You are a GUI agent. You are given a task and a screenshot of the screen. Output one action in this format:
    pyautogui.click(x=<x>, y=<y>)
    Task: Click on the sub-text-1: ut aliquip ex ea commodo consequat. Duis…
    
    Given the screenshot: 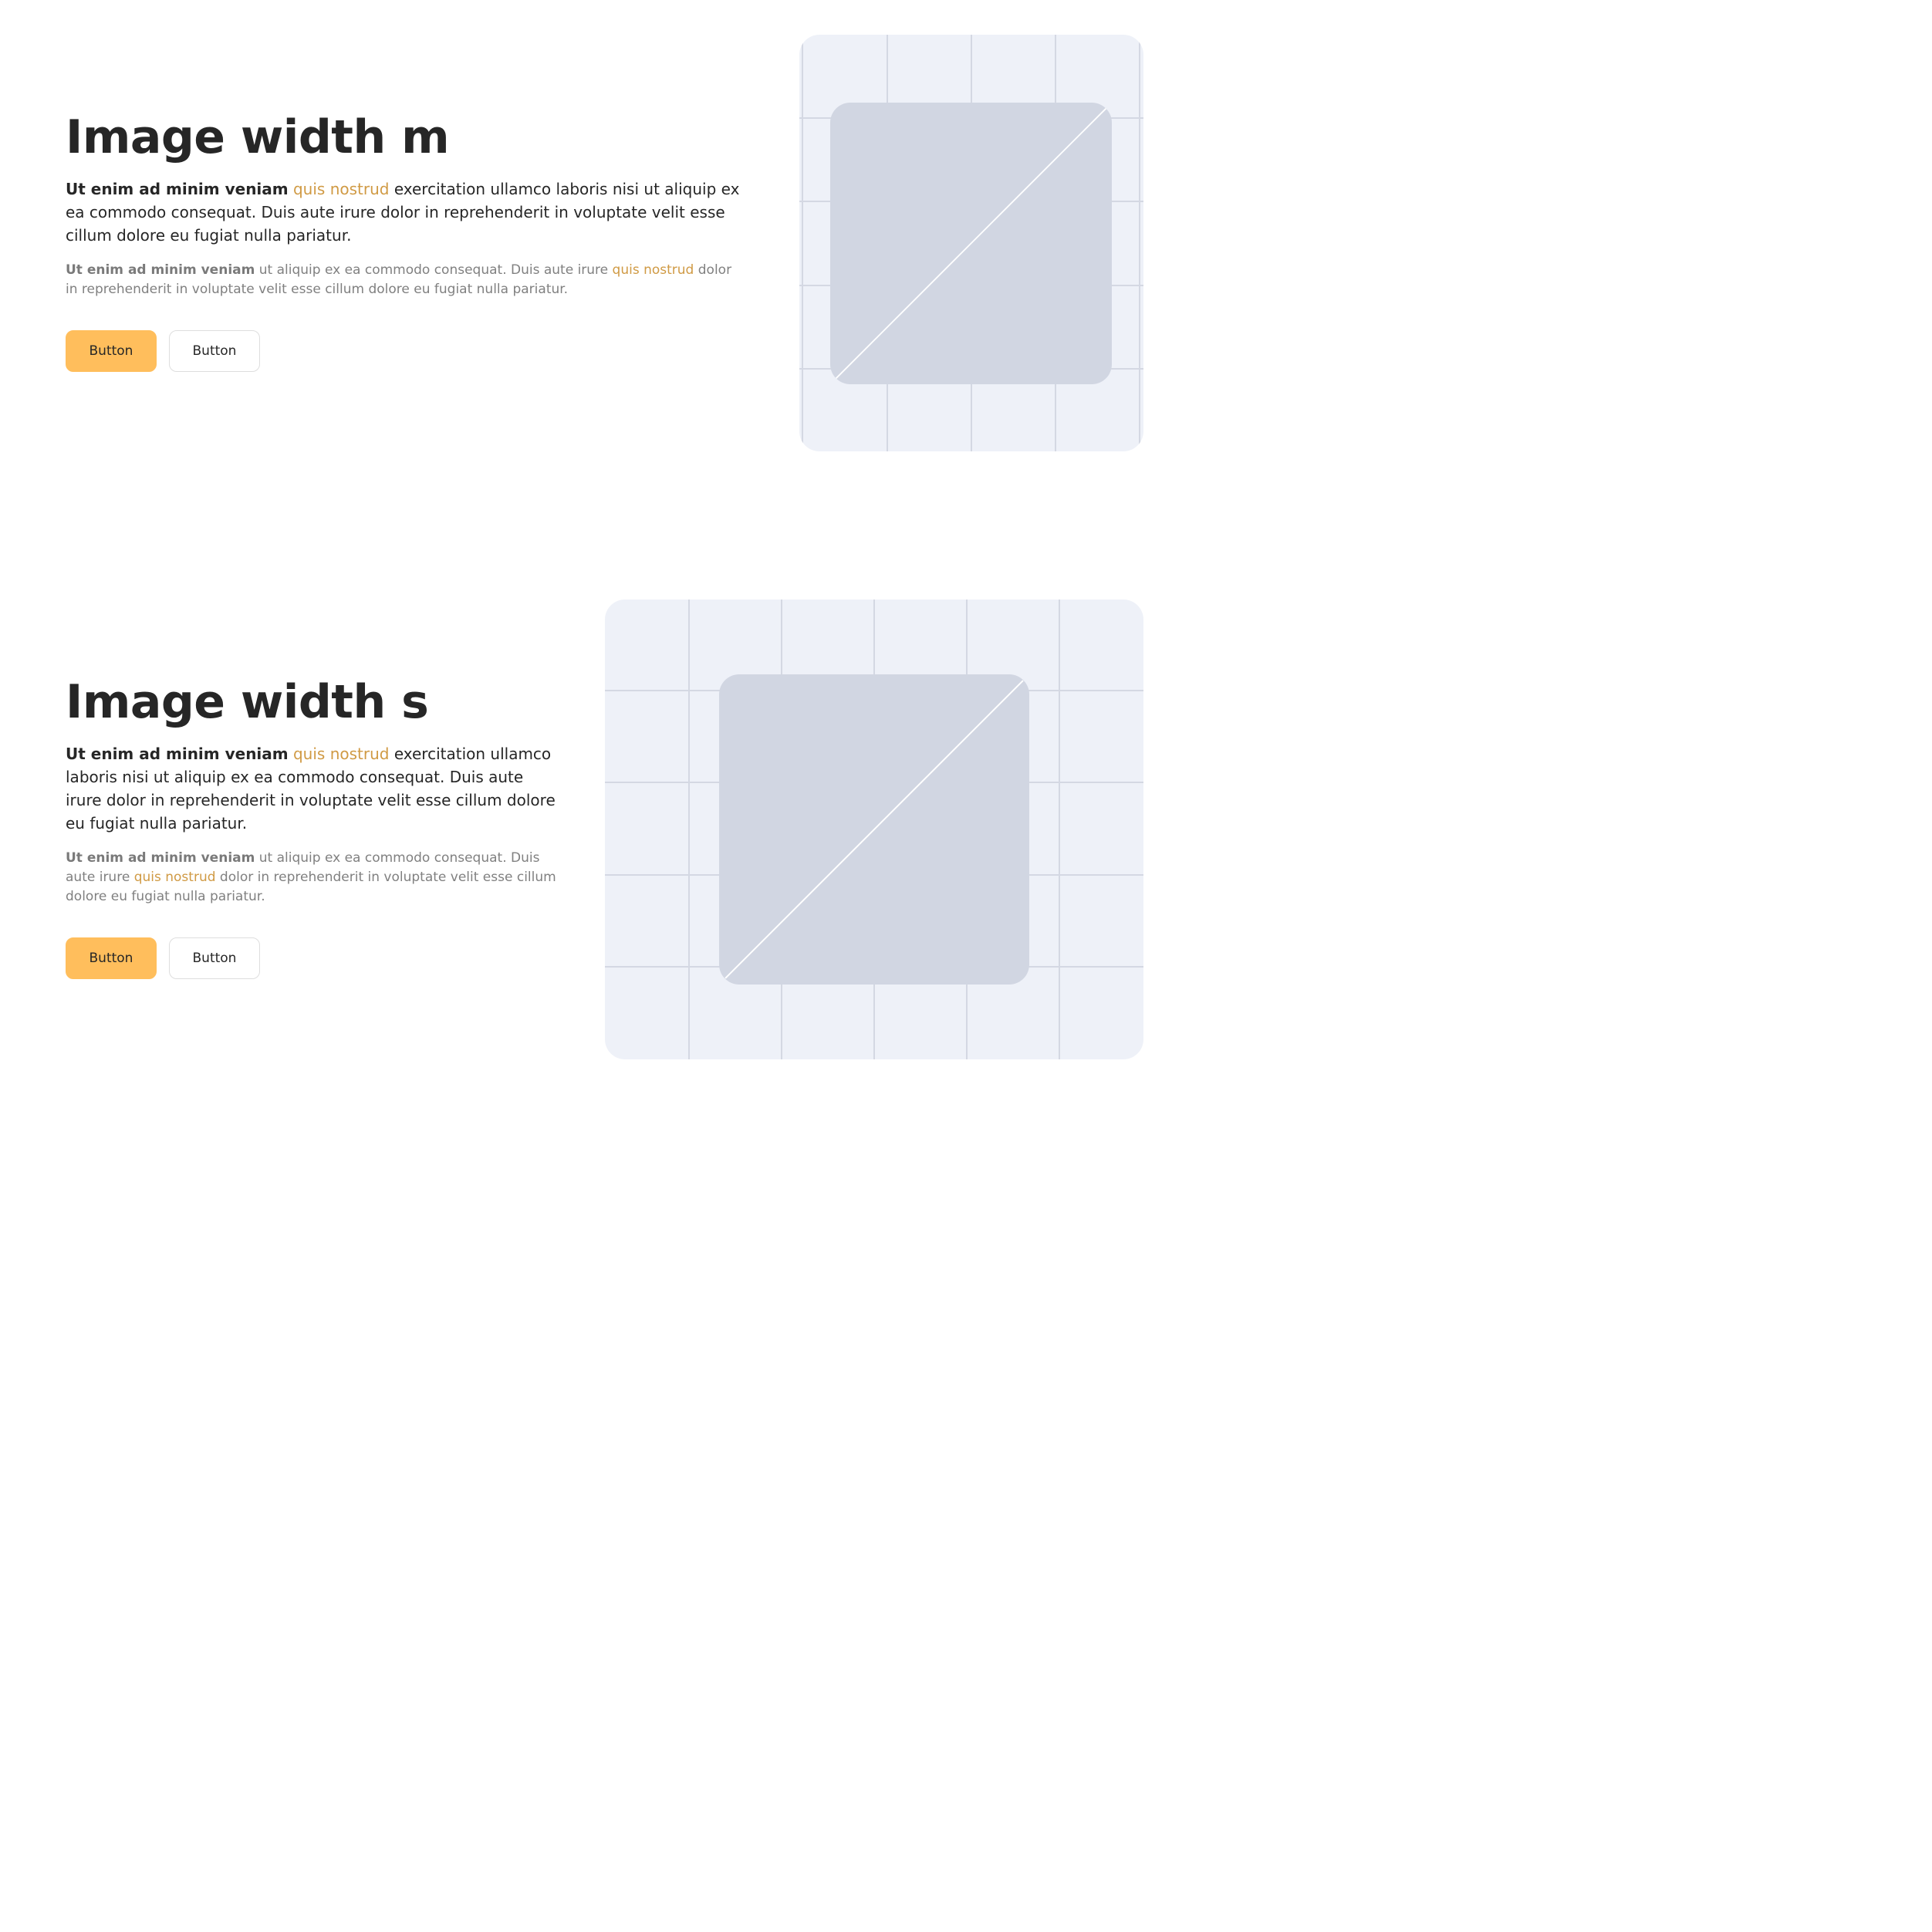 What is the action you would take?
    pyautogui.click(x=433, y=270)
    